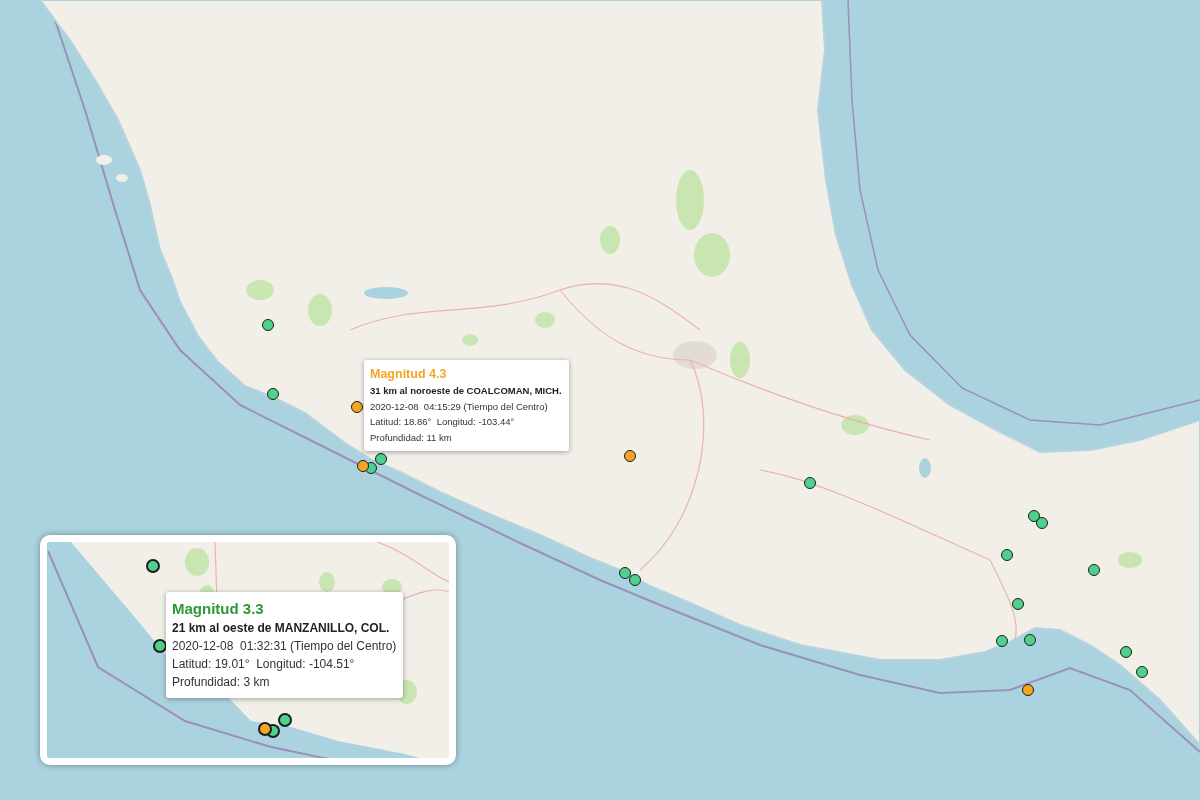 This screenshot has width=1200, height=800. Describe the element at coordinates (442, 422) in the screenshot. I see `coordinates-text: Latitud: 18.86° Longitud: -103.44°` at that location.